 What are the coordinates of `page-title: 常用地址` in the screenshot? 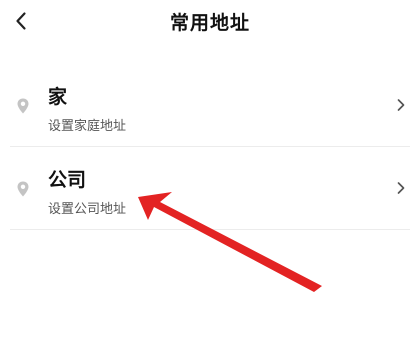 It's located at (209, 23).